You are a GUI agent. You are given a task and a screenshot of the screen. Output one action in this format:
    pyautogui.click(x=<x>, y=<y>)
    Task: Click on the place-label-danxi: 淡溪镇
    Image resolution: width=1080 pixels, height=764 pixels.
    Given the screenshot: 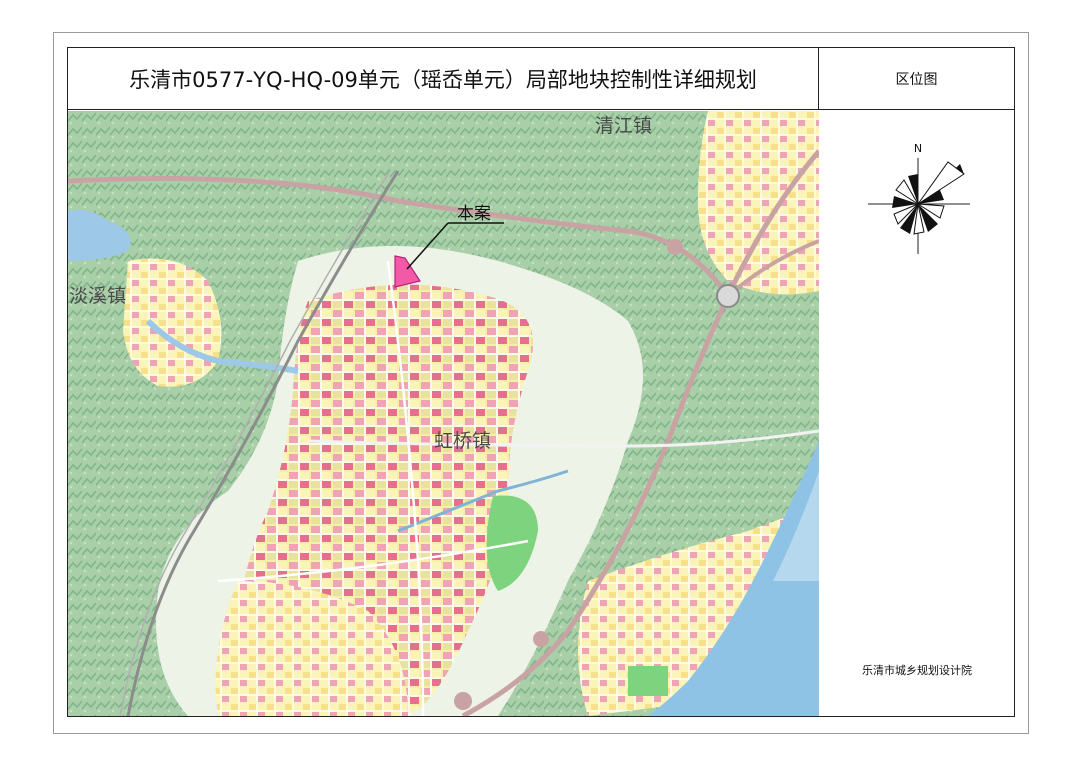 What is the action you would take?
    pyautogui.click(x=97, y=296)
    